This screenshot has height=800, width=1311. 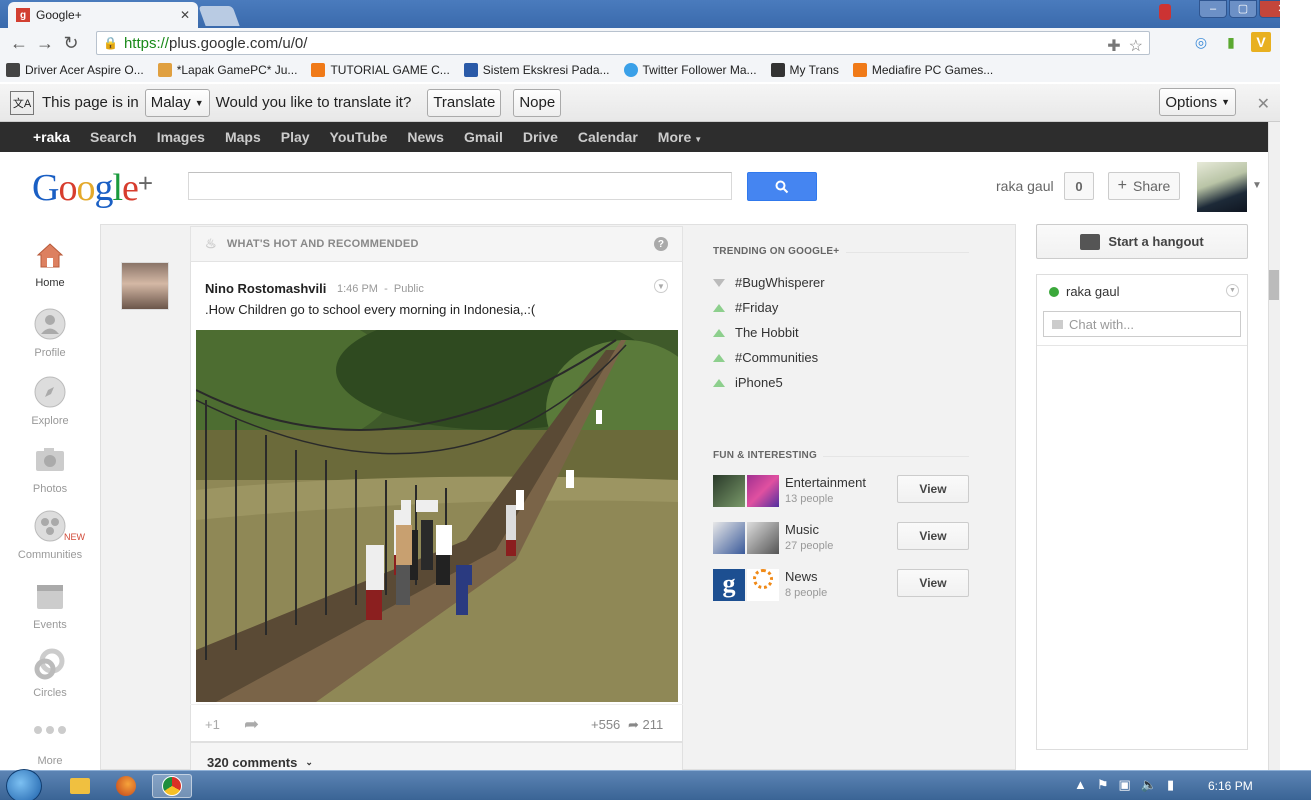 I want to click on gbar-item-images: Images, so click(x=181, y=137).